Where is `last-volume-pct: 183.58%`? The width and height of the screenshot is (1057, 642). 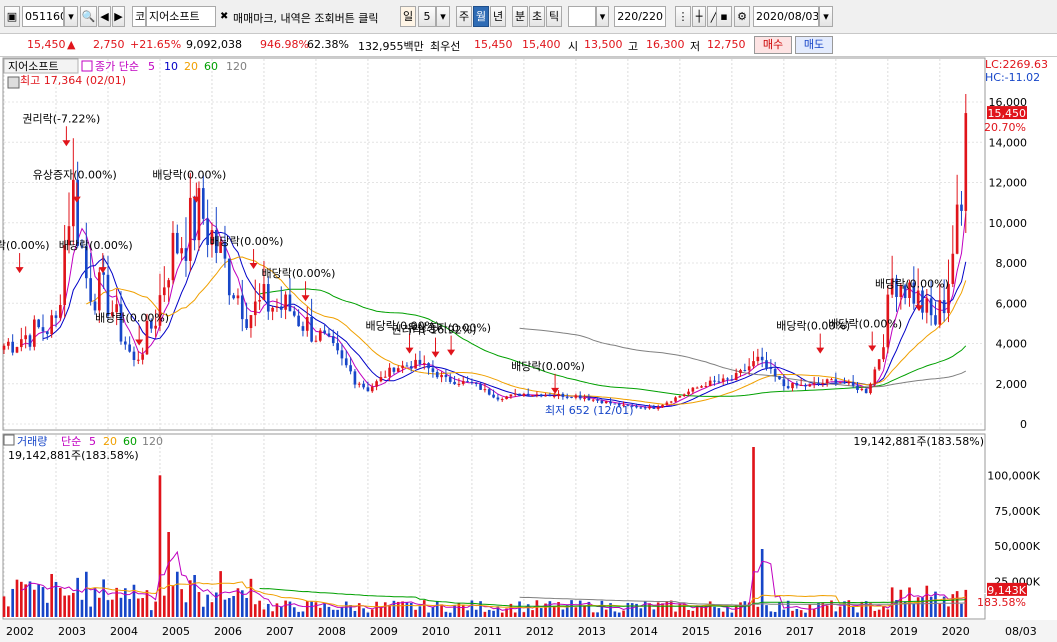
last-volume-pct: 183.58% is located at coordinates (1001, 602).